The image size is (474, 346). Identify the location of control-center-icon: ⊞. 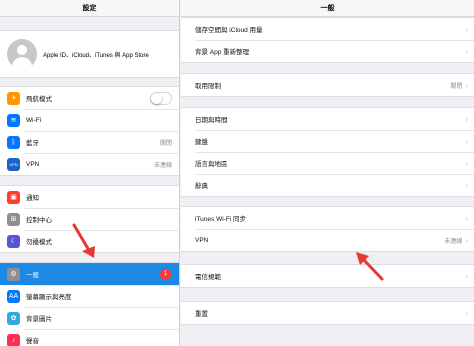
(13, 219).